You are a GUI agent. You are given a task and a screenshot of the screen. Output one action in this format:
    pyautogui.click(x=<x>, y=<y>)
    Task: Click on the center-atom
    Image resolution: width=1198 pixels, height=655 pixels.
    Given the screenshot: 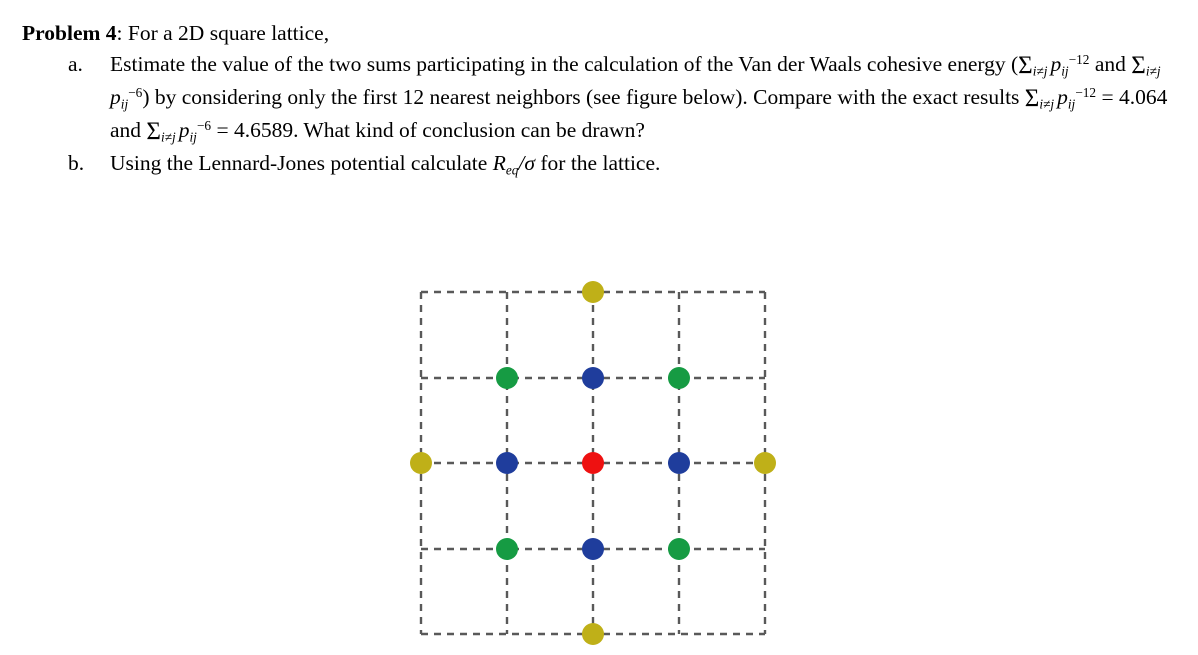 What is the action you would take?
    pyautogui.click(x=593, y=463)
    